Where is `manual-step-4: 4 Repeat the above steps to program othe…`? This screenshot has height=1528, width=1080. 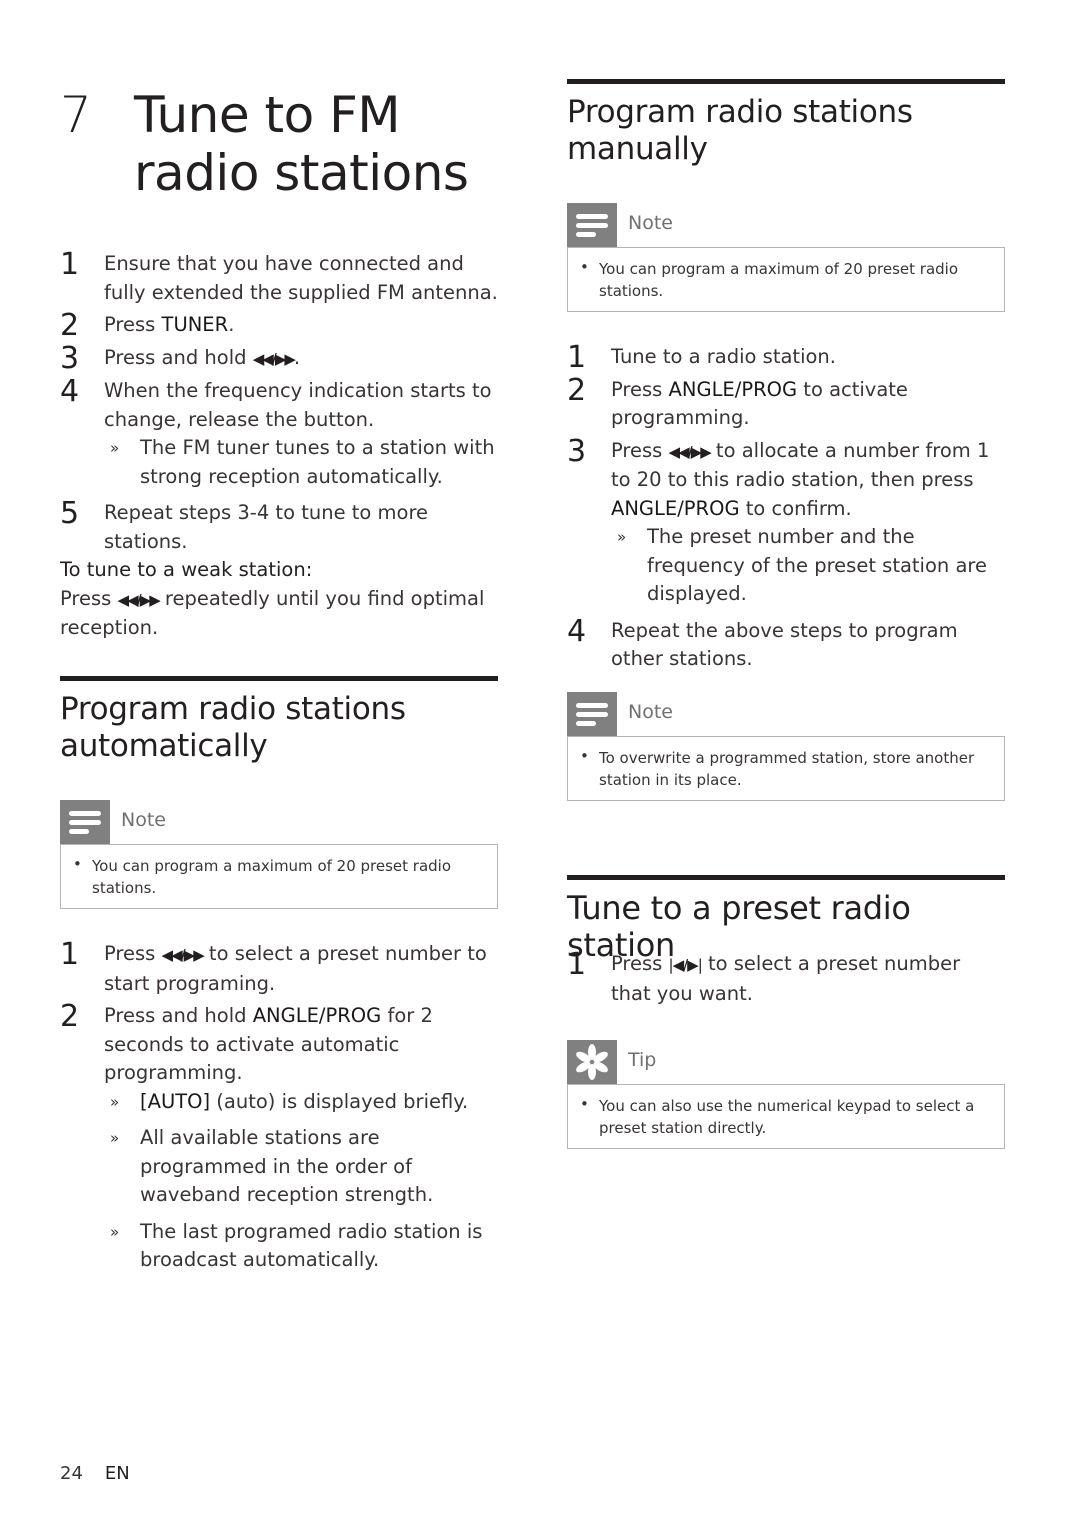 manual-step-4: 4 Repeat the above steps to program othe… is located at coordinates (786, 643).